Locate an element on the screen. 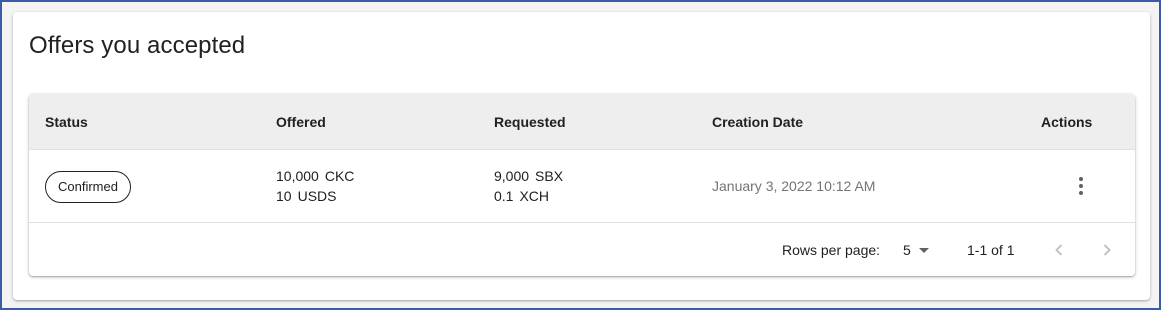  header-offered: Offered is located at coordinates (301, 122).